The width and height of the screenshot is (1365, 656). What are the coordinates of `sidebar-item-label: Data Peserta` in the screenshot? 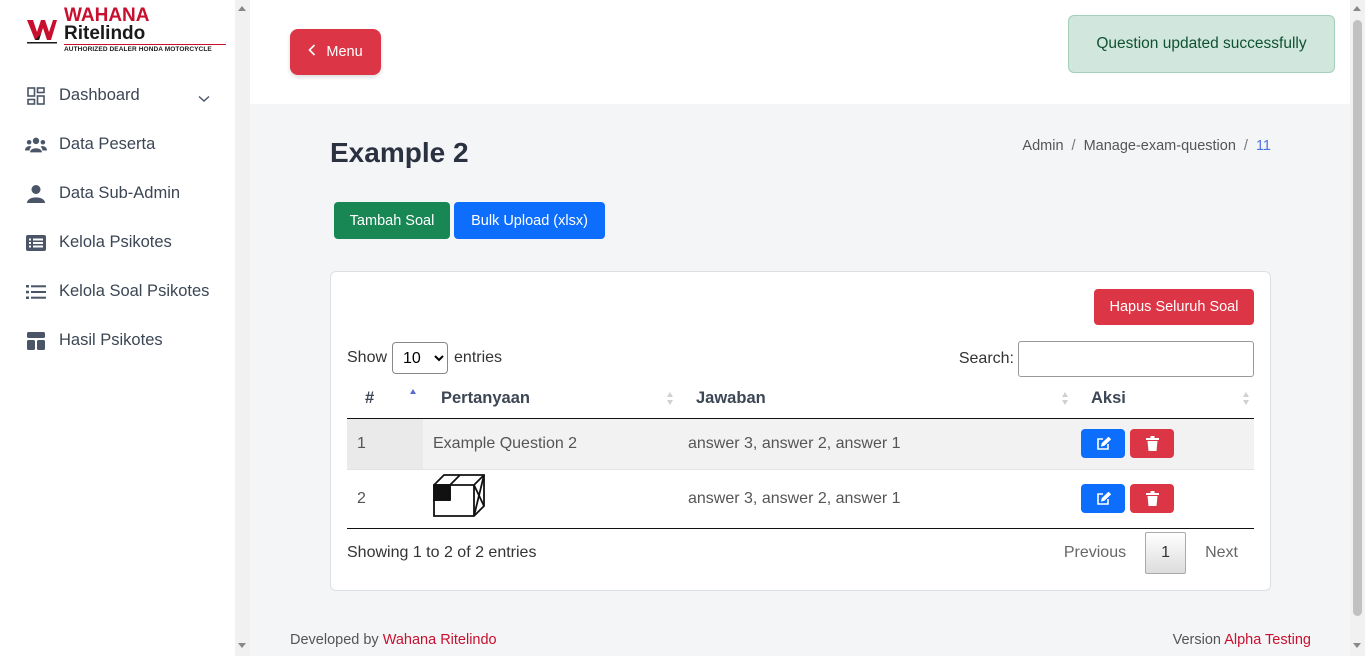 It's located at (107, 144).